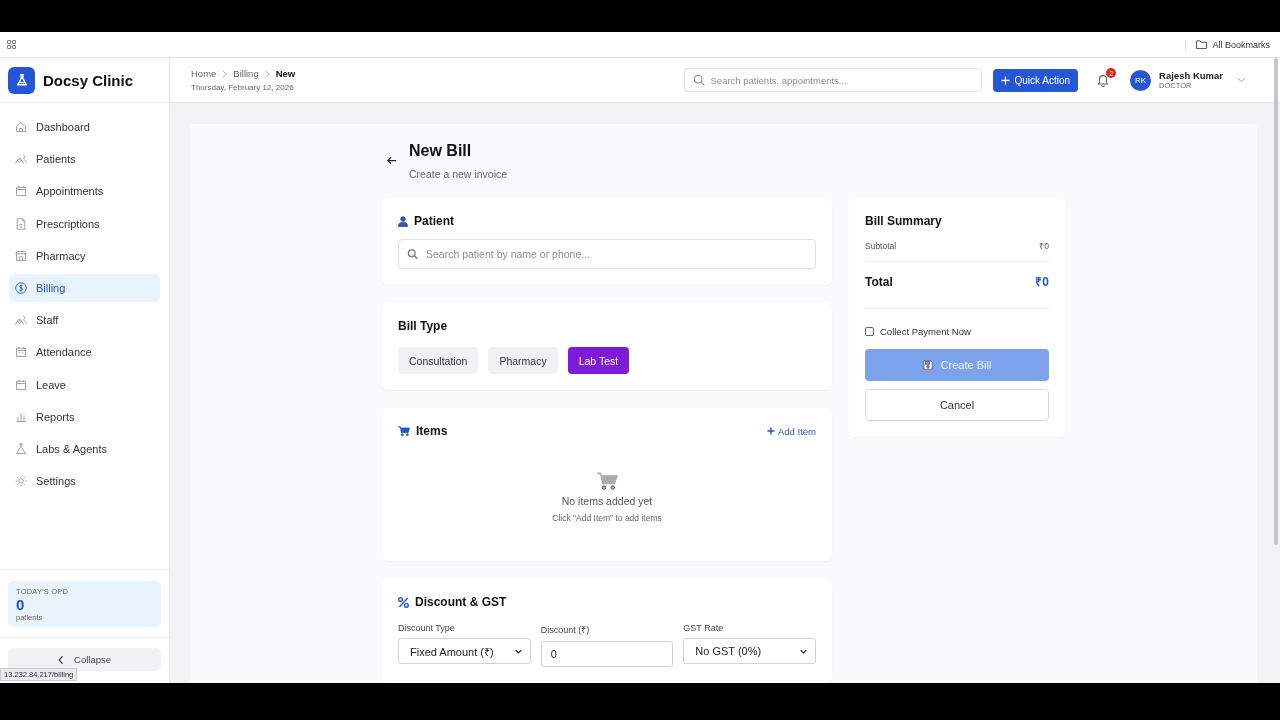  I want to click on total-label: Total, so click(879, 281).